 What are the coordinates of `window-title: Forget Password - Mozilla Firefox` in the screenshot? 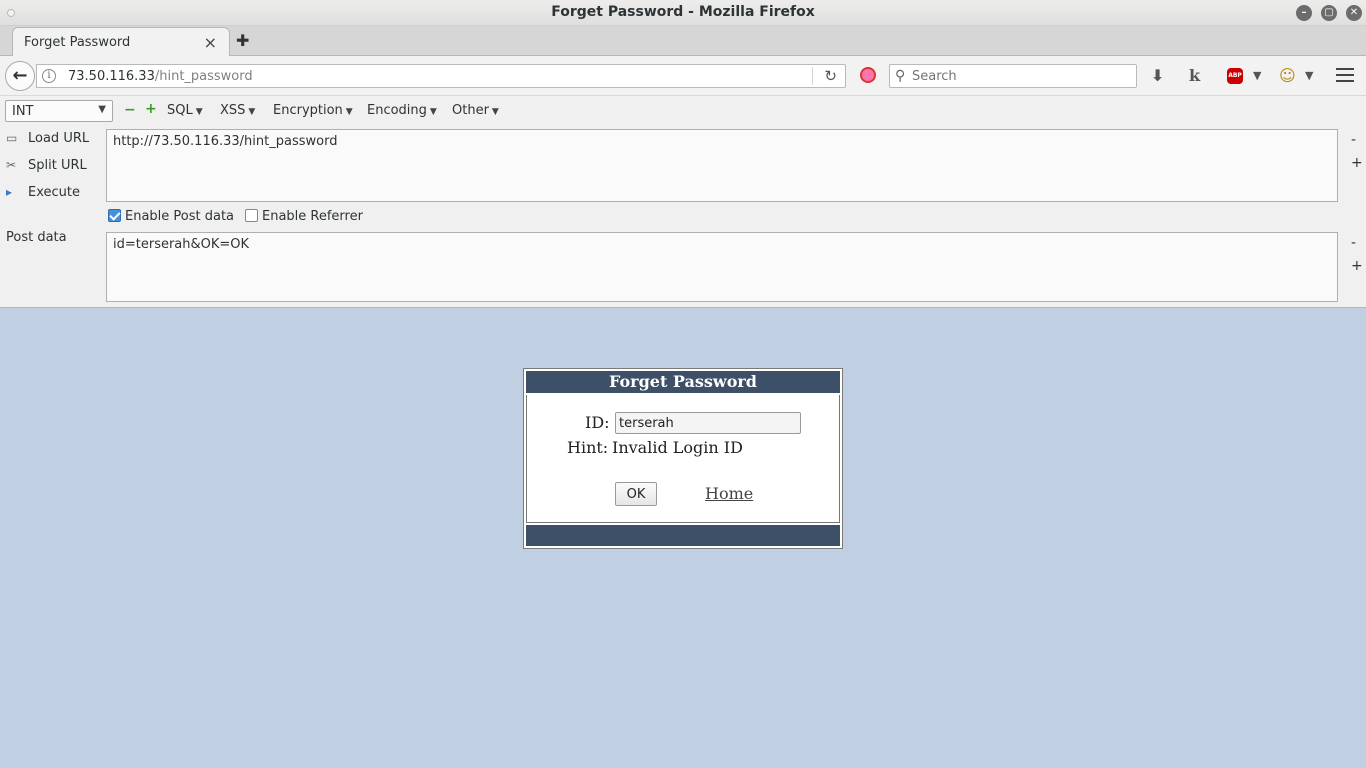 It's located at (683, 12).